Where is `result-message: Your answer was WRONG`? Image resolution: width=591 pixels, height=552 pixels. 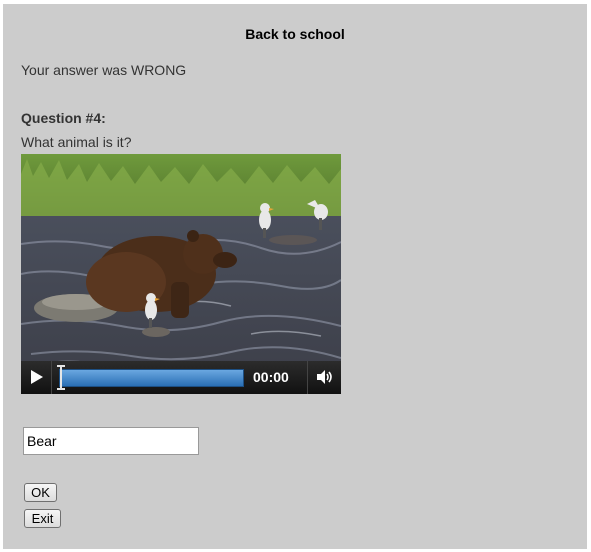 result-message: Your answer was WRONG is located at coordinates (104, 70).